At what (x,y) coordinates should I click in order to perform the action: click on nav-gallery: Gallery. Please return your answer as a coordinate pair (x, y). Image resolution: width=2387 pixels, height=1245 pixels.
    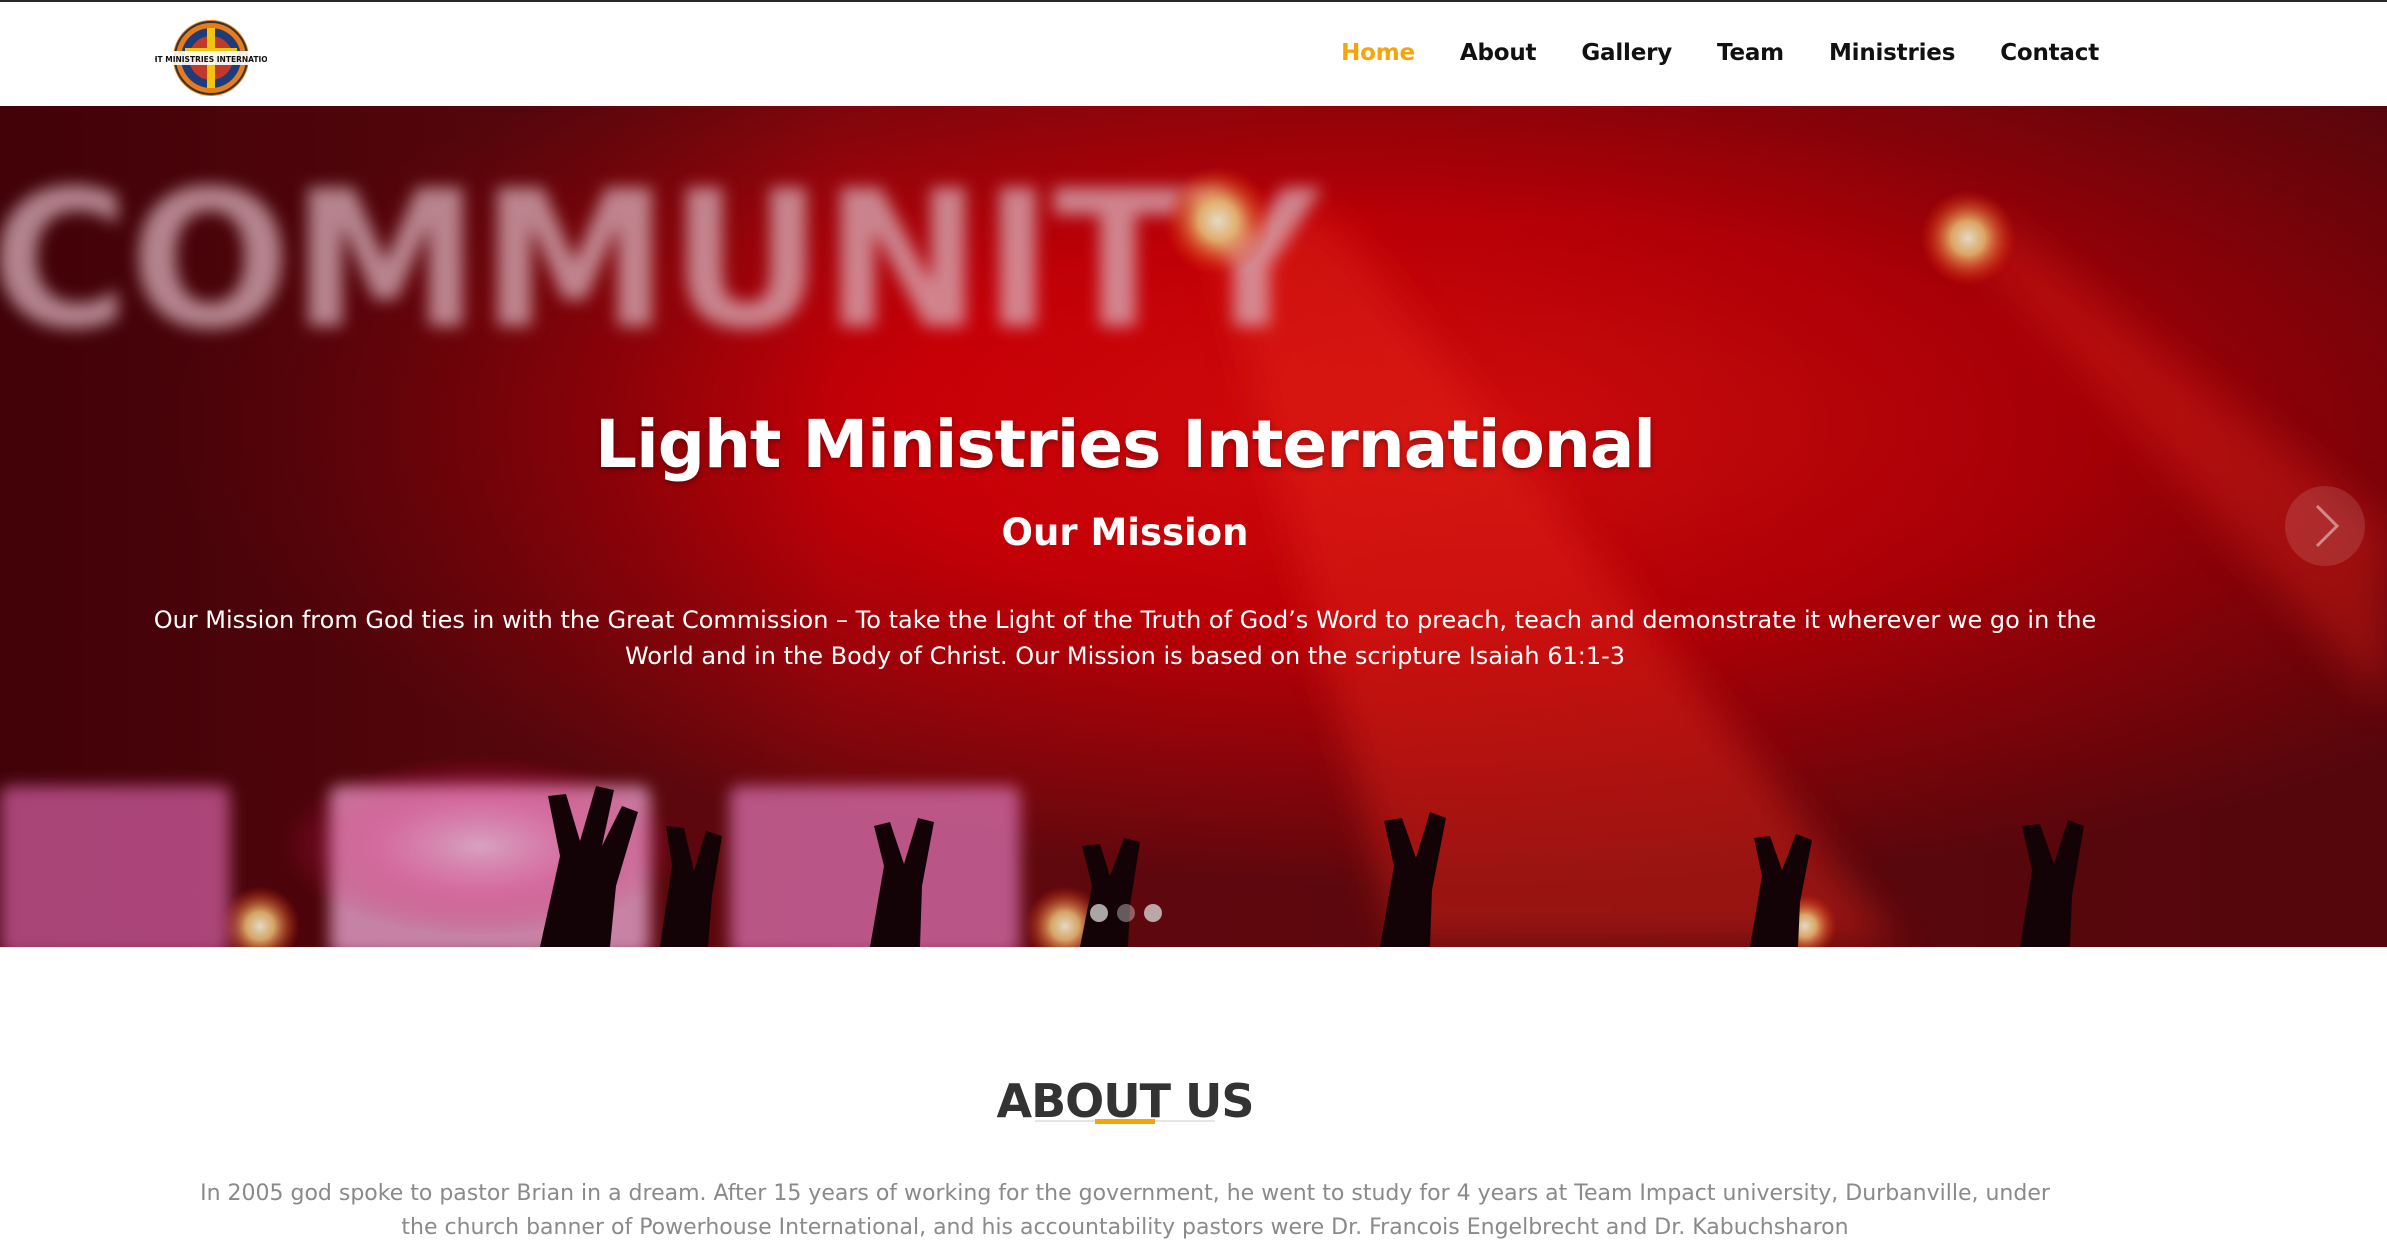
    Looking at the image, I should click on (1626, 53).